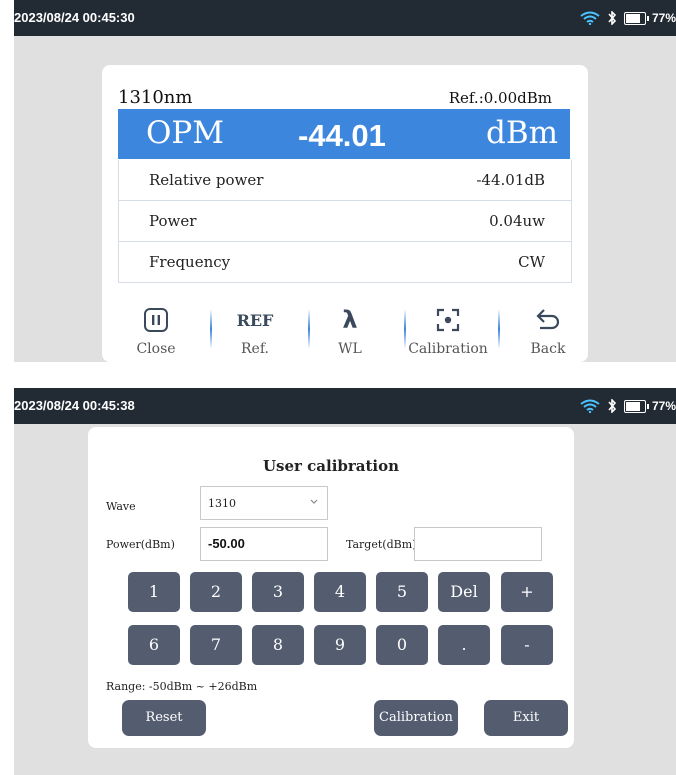 The width and height of the screenshot is (676, 775). I want to click on ref-icon: REF, so click(255, 320).